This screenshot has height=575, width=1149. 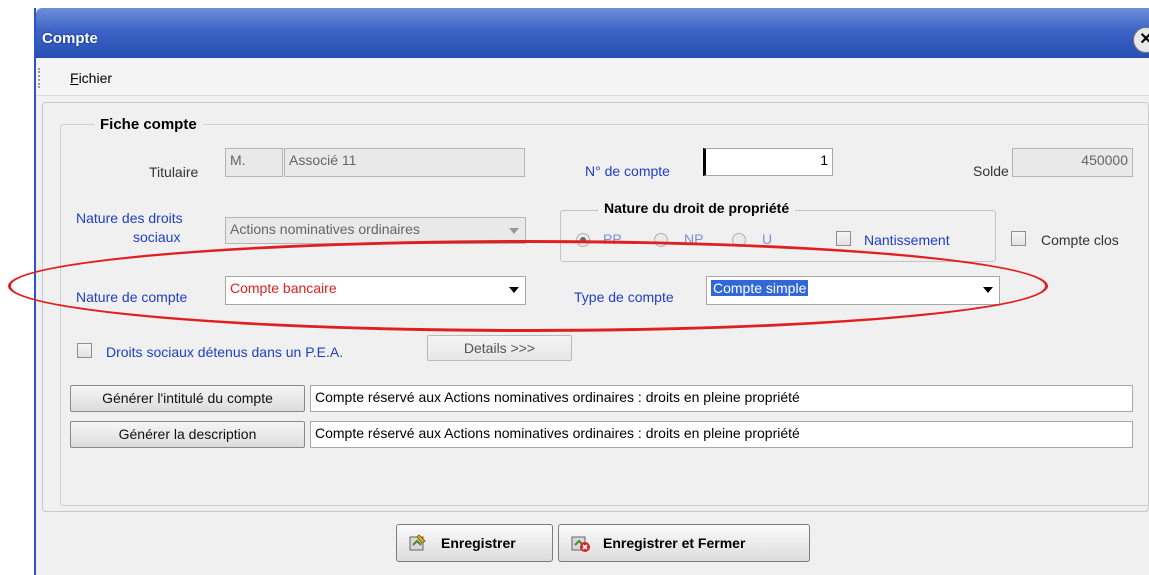 What do you see at coordinates (824, 160) in the screenshot?
I see `numero-compte-value: 1` at bounding box center [824, 160].